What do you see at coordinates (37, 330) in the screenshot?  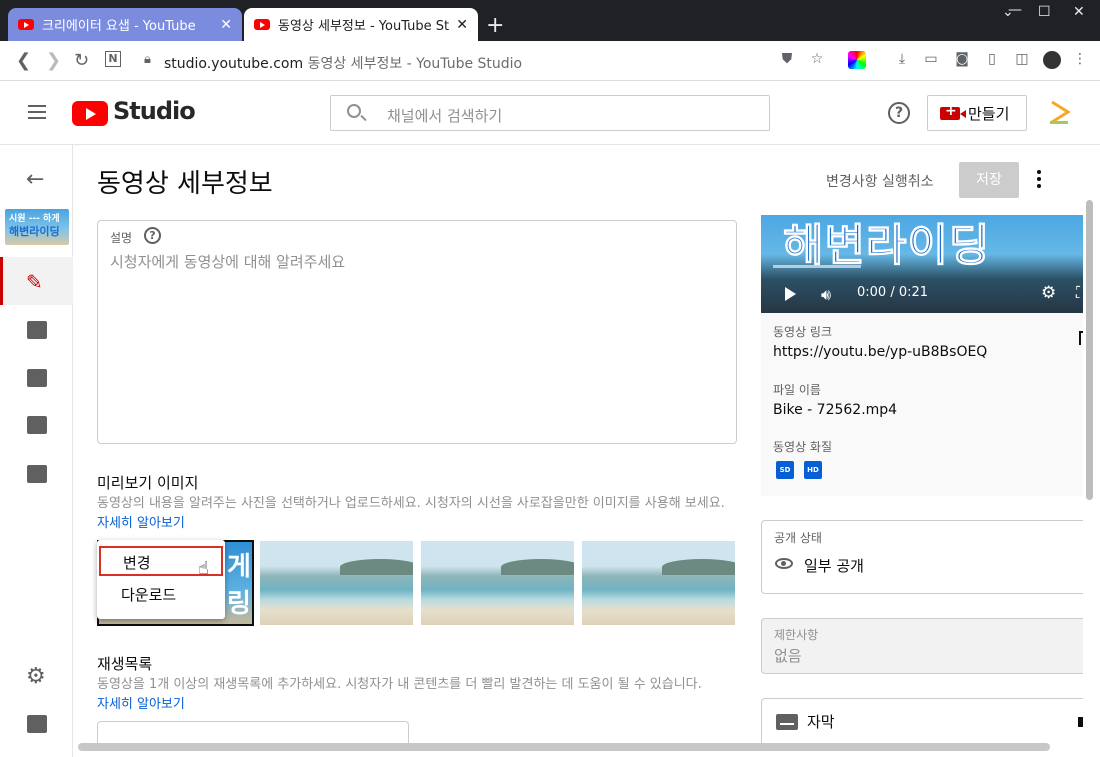 I see `analytics-icon` at bounding box center [37, 330].